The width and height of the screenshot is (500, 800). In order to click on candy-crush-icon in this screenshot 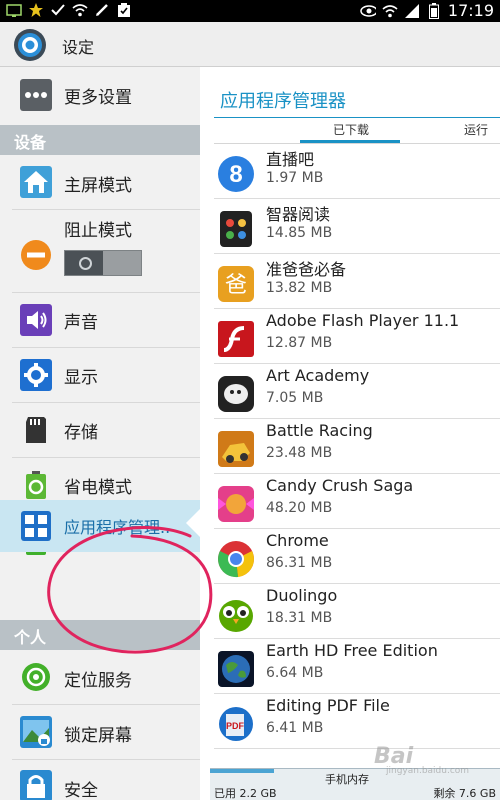, I will do `click(236, 504)`.